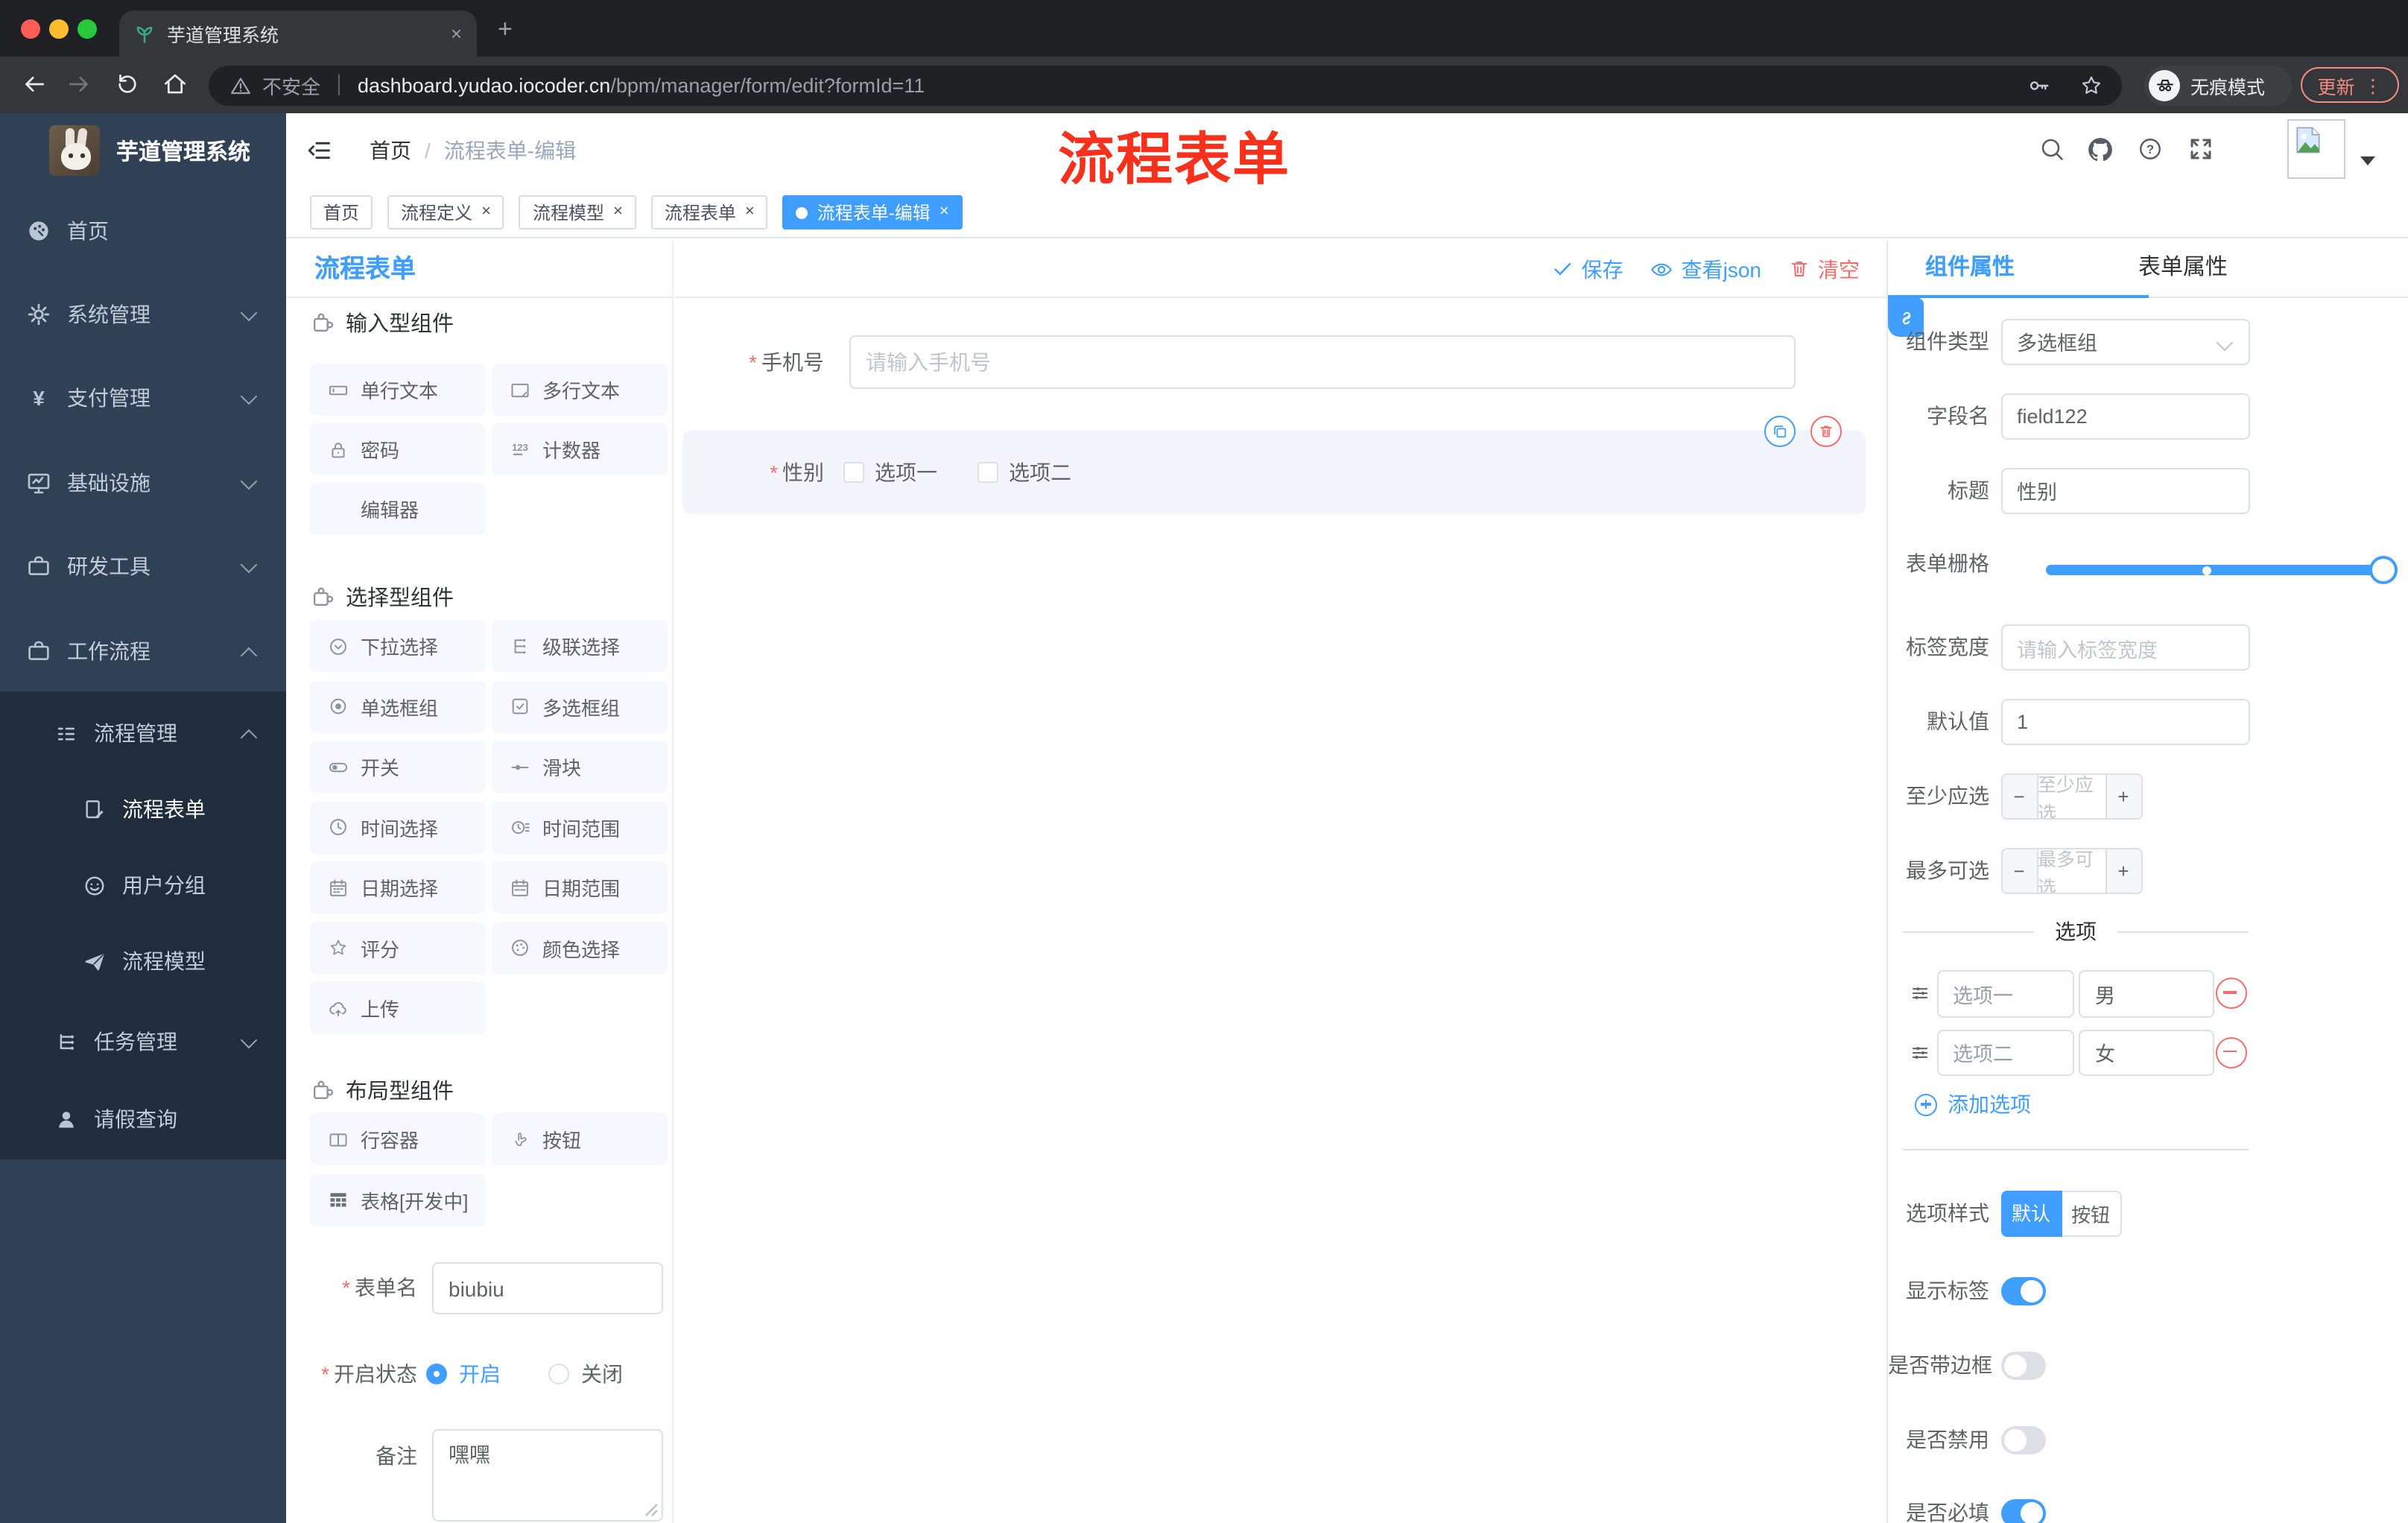  Describe the element at coordinates (2005, 1052) in the screenshot. I see `option-label-input: 选项二` at that location.